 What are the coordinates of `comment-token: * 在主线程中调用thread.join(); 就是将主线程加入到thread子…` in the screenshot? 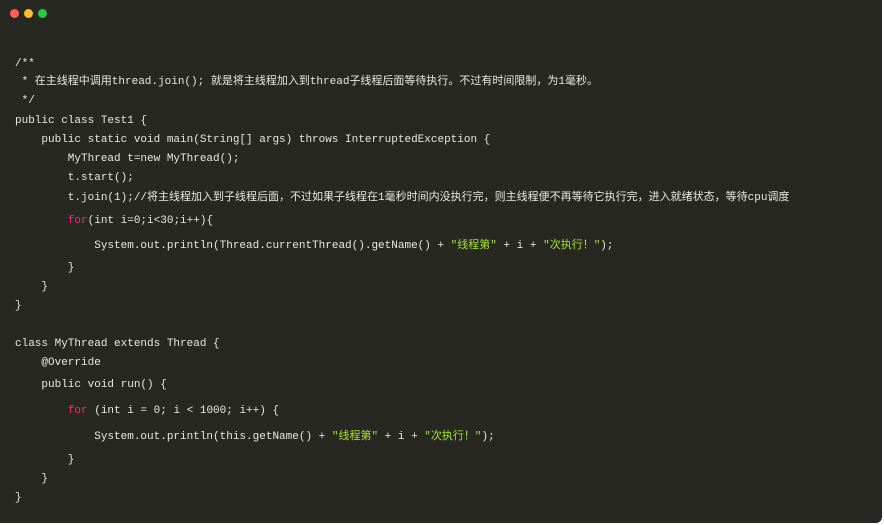 It's located at (307, 82).